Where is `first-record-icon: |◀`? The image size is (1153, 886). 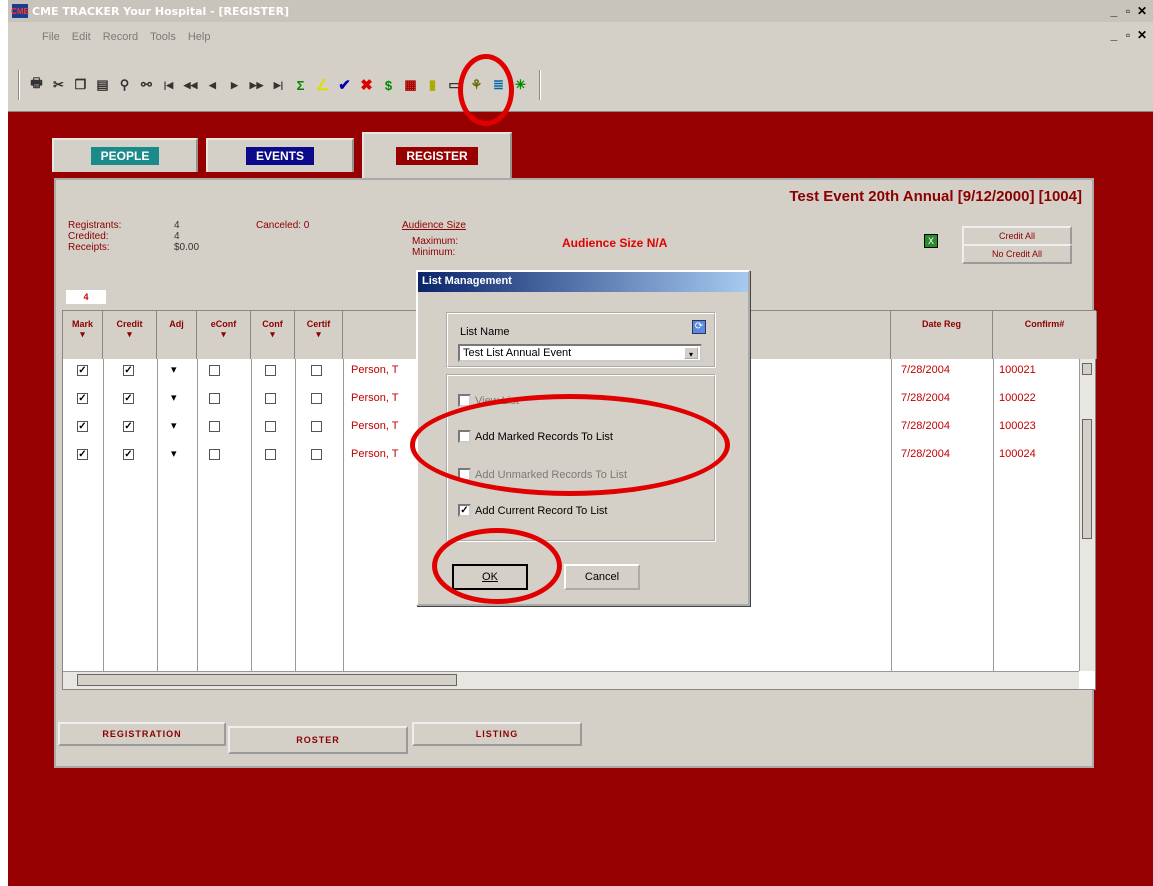
first-record-icon: |◀ is located at coordinates (168, 85).